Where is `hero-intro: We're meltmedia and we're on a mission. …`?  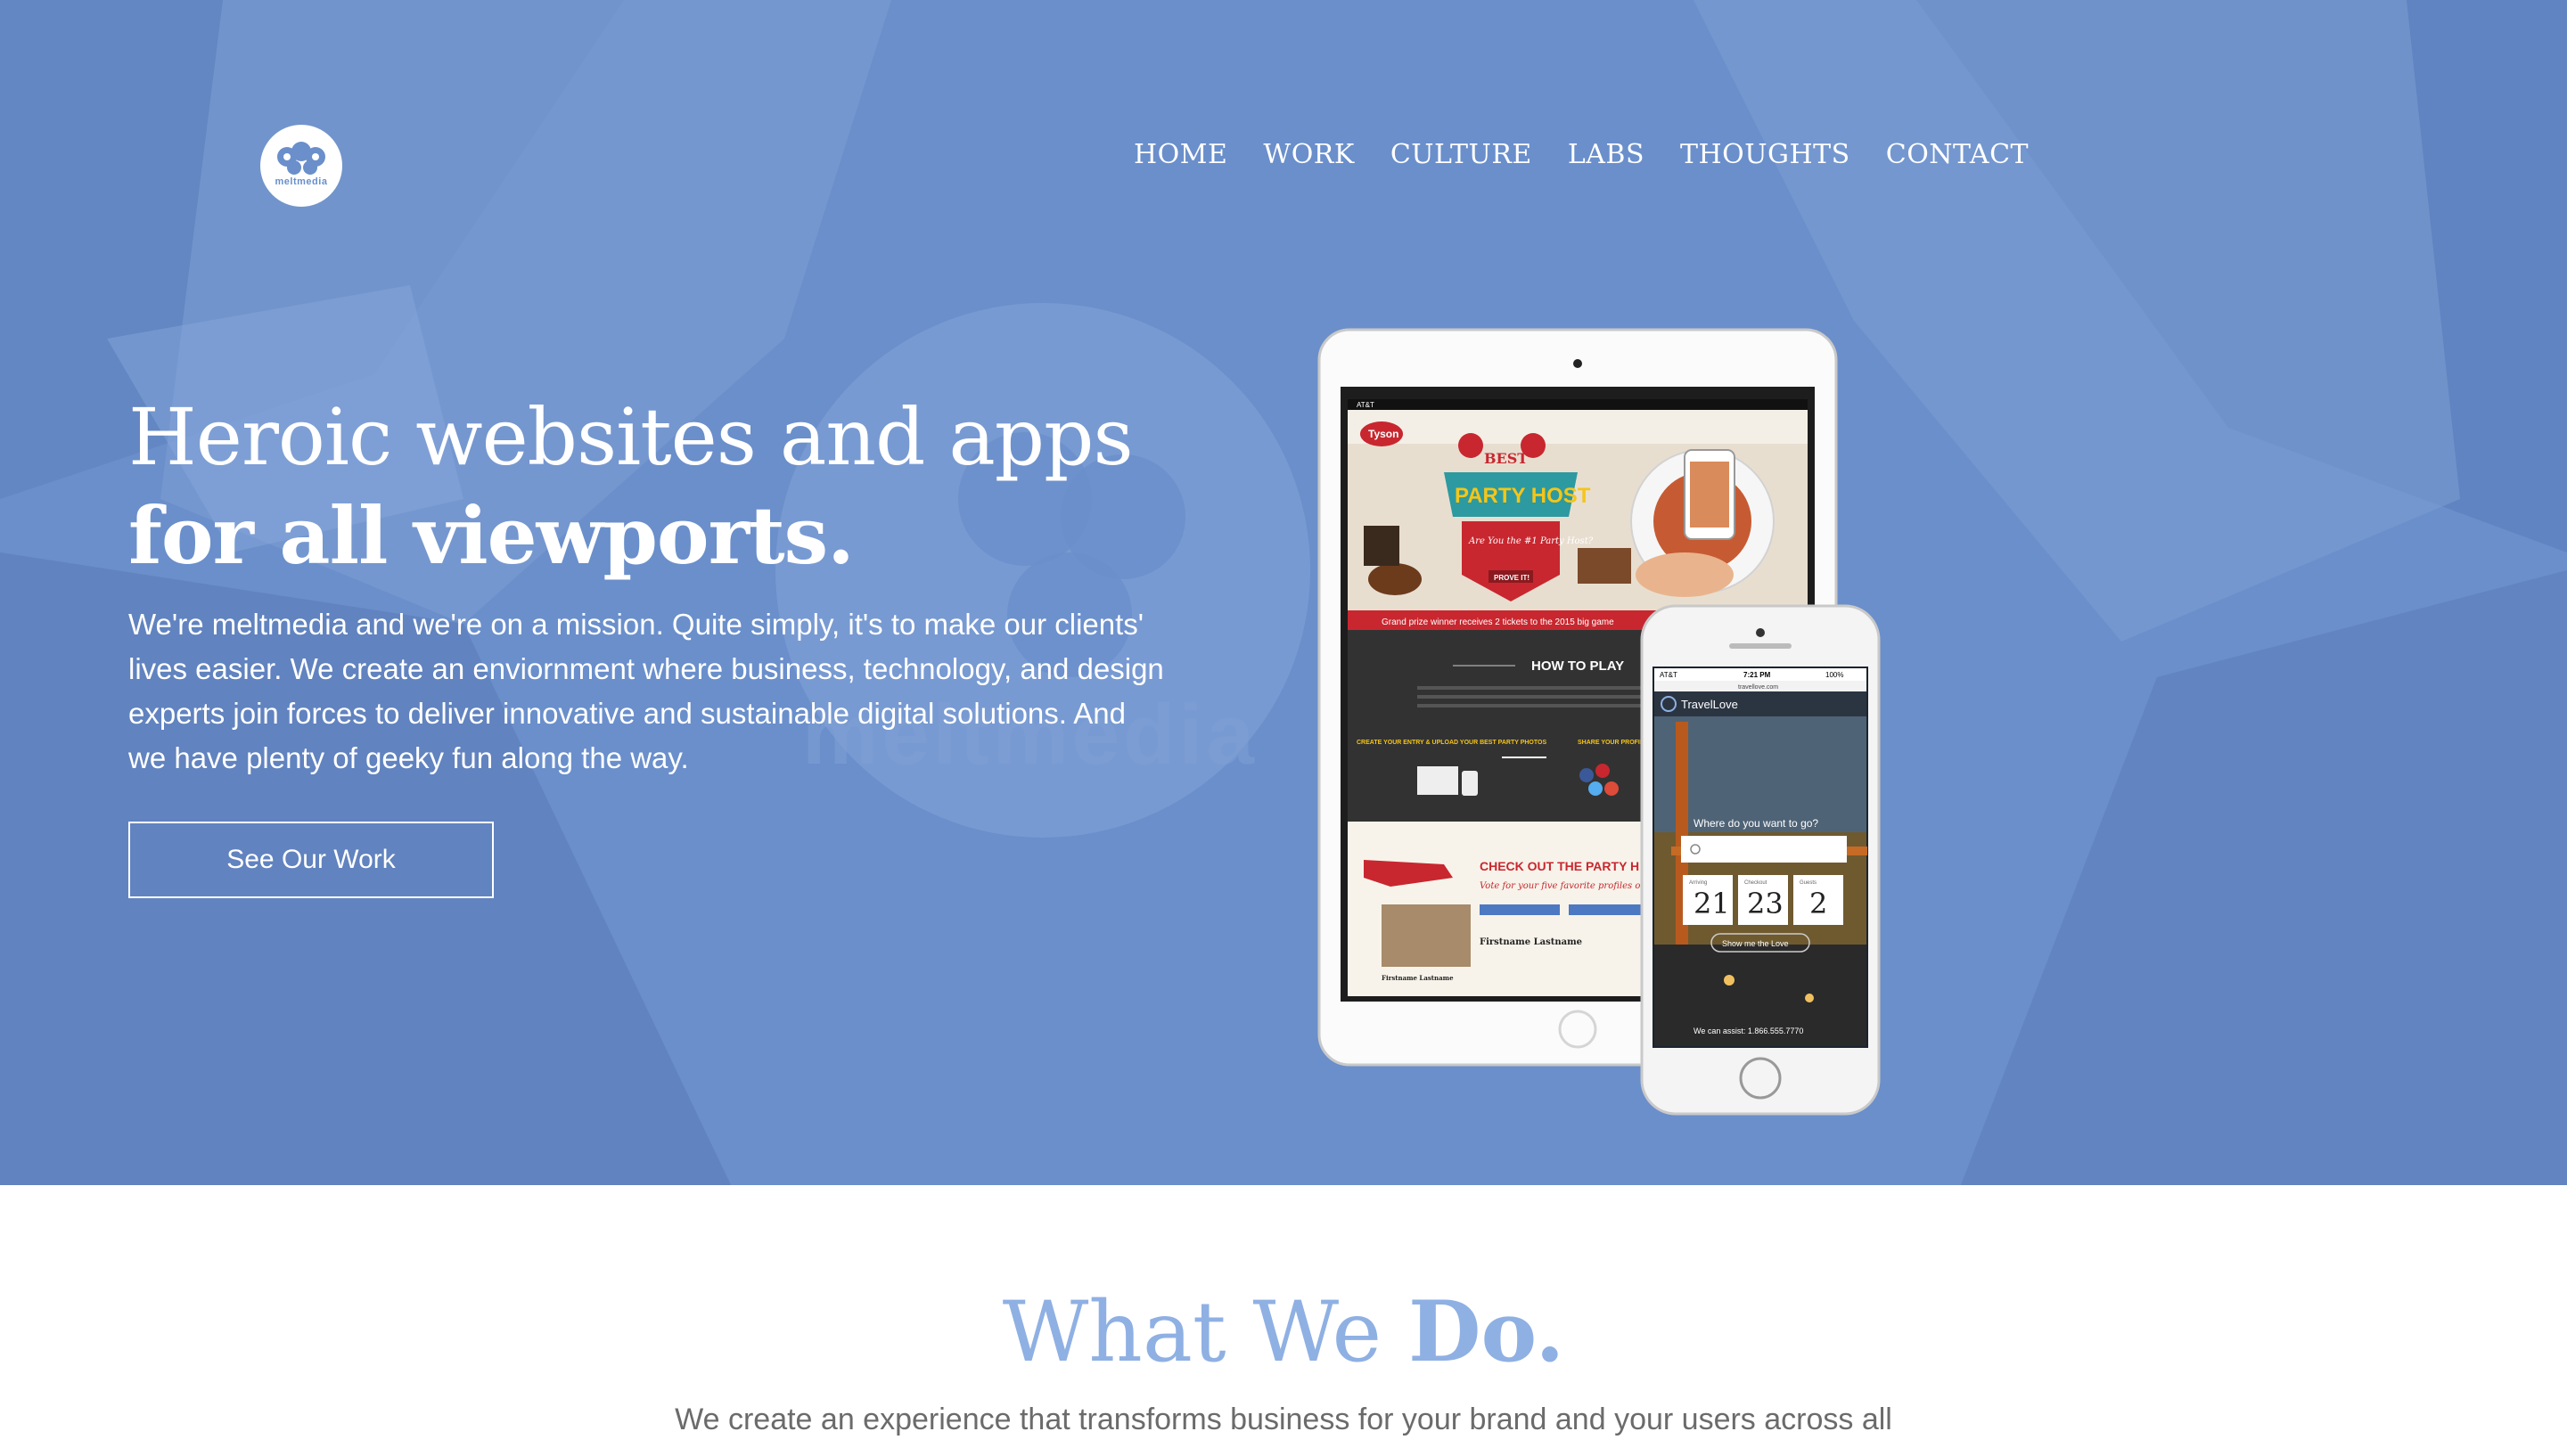 hero-intro: We're meltmedia and we're on a mission. … is located at coordinates (646, 691).